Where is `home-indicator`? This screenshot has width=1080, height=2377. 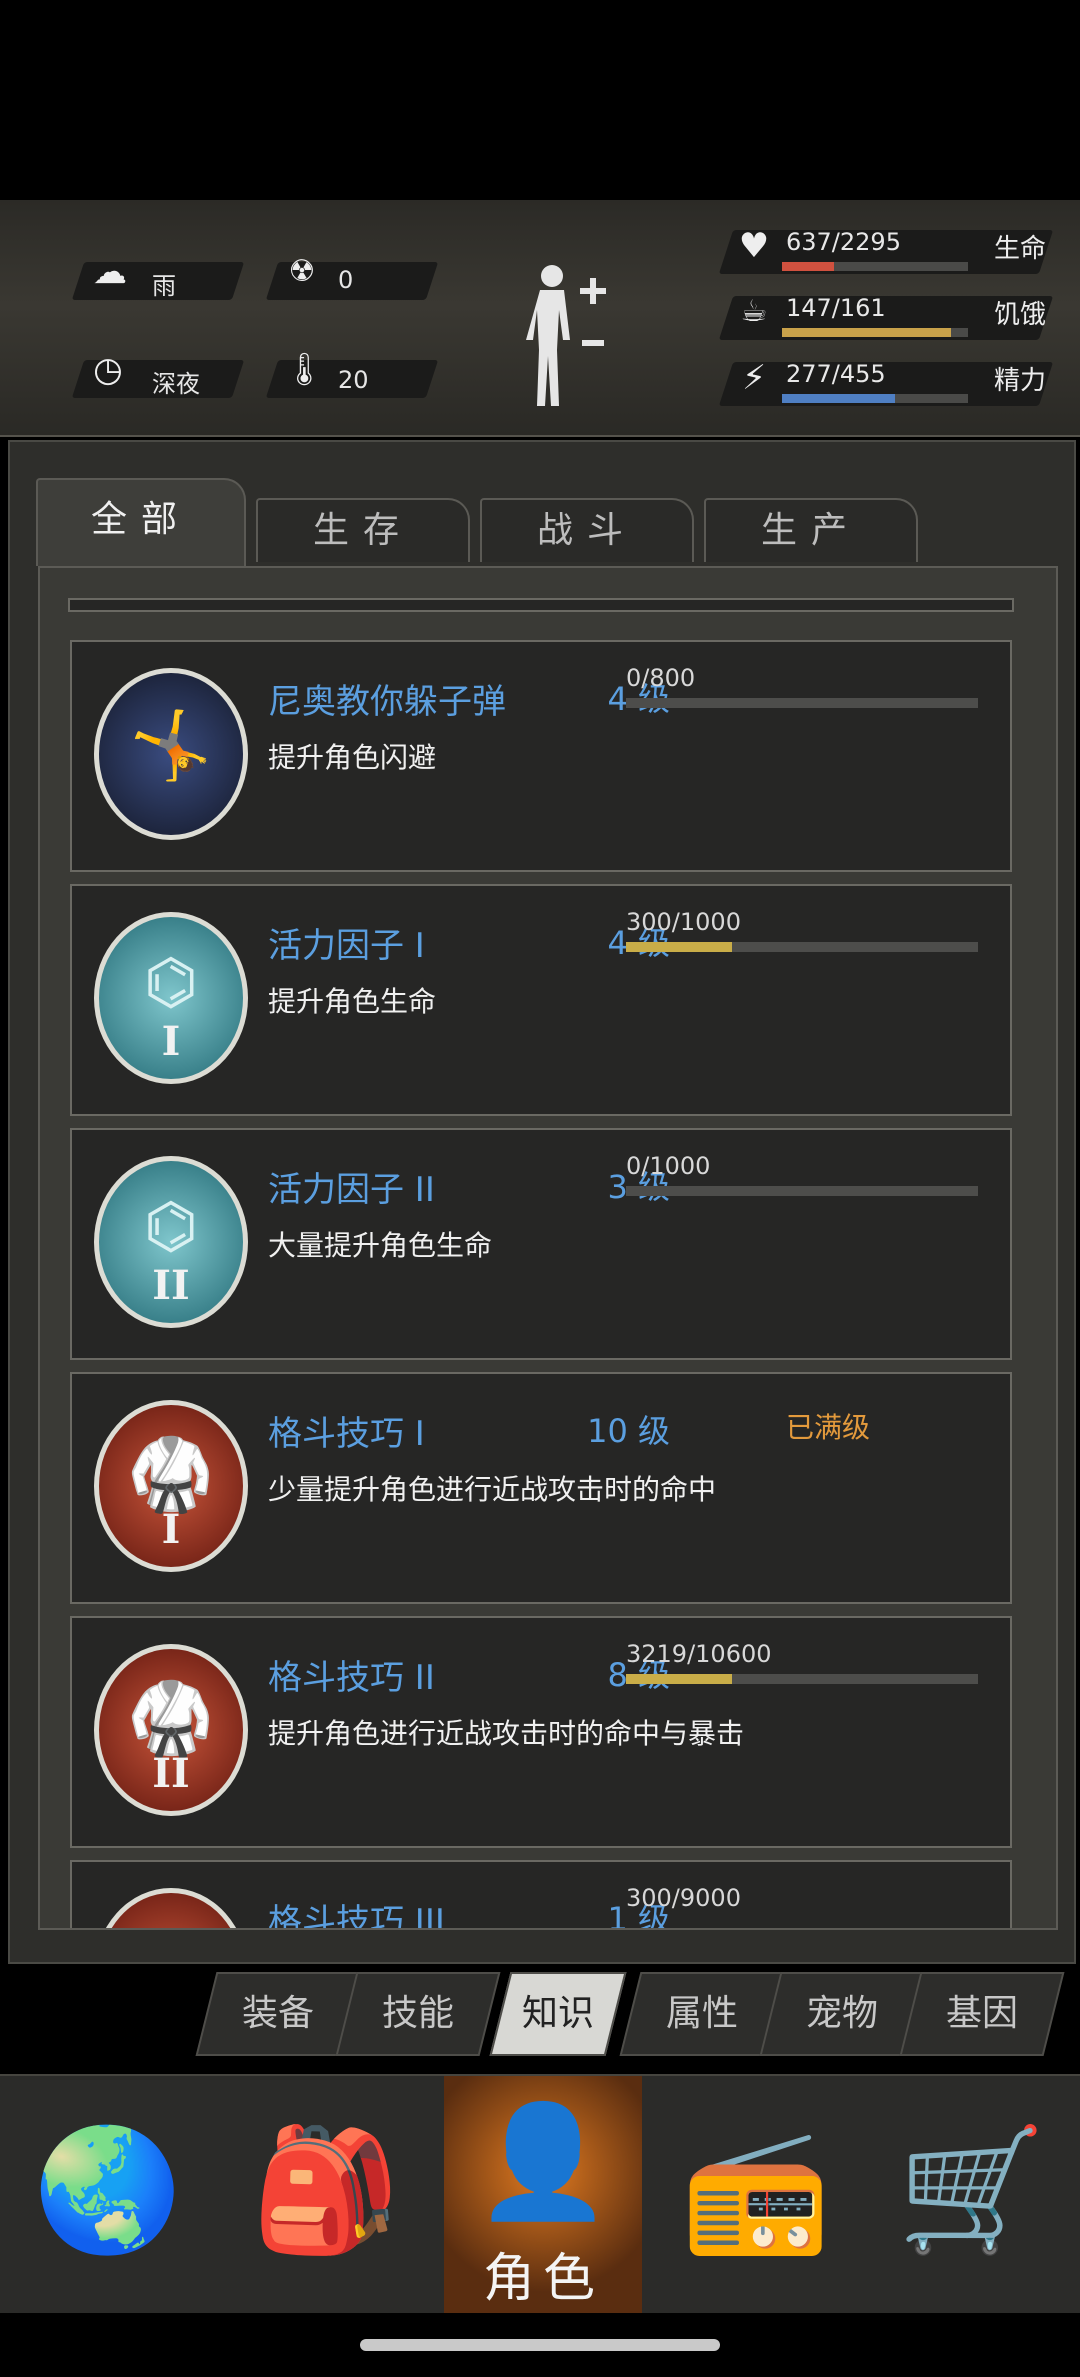 home-indicator is located at coordinates (540, 2345).